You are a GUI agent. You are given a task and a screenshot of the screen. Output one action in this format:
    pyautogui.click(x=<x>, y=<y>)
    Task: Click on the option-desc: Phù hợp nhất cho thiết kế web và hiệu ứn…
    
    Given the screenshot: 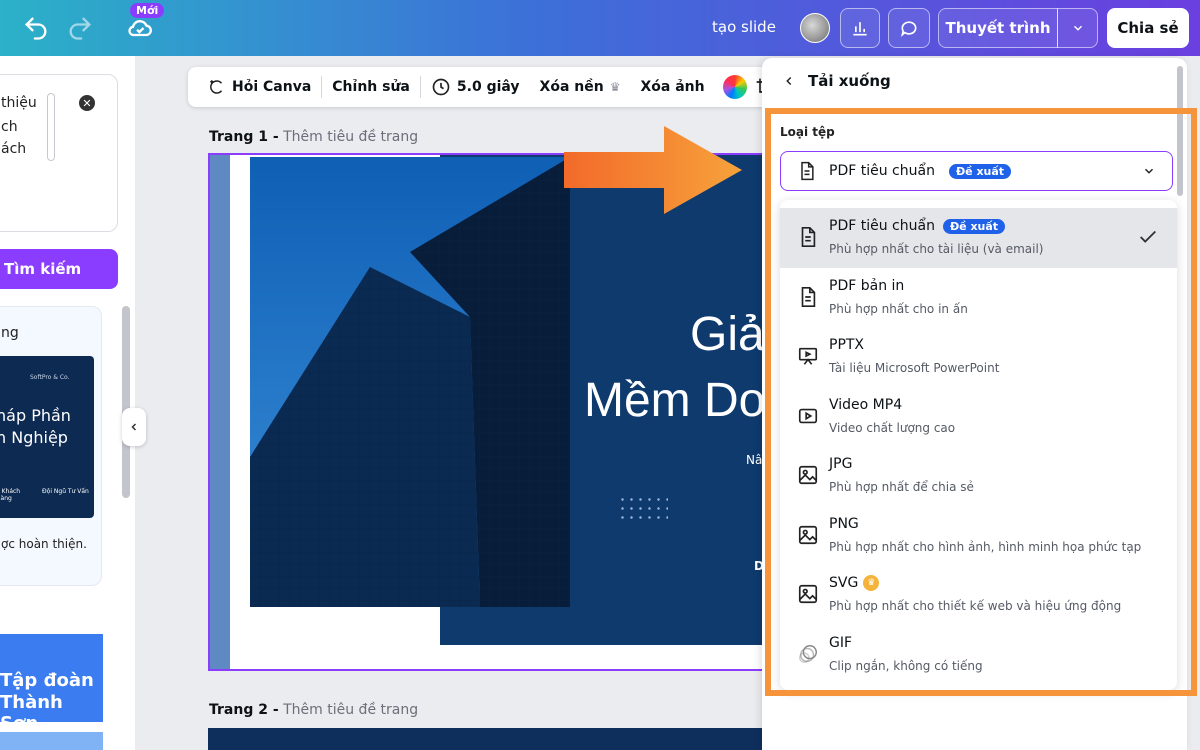 What is the action you would take?
    pyautogui.click(x=975, y=606)
    